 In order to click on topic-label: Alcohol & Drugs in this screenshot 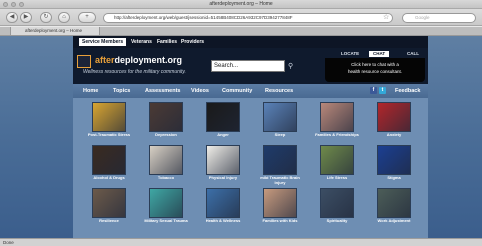, I will do `click(109, 178)`.